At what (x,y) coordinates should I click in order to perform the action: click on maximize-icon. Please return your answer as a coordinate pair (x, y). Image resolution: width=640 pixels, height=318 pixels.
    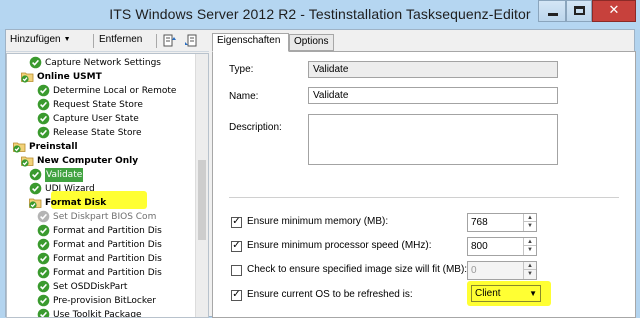
    Looking at the image, I should click on (579, 10).